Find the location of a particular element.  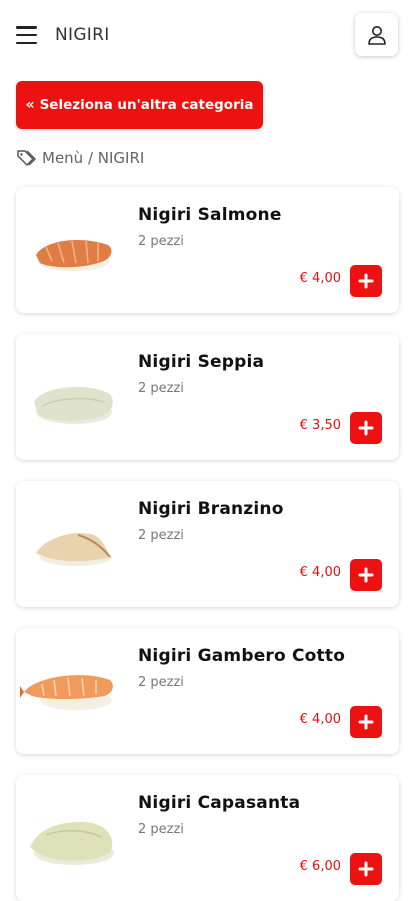

product-name: Nigiri Branzino is located at coordinates (211, 509).